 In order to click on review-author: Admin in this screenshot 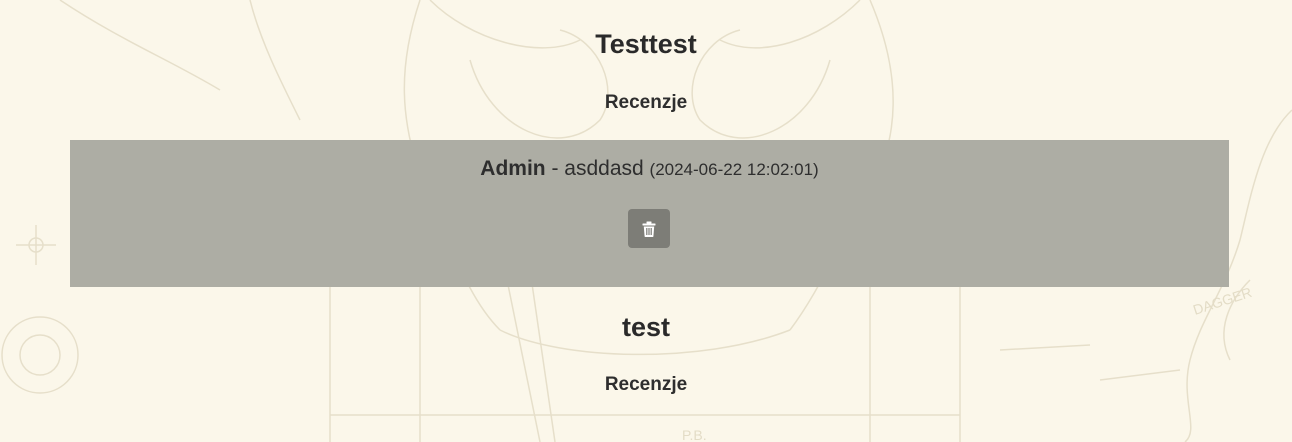, I will do `click(513, 168)`.